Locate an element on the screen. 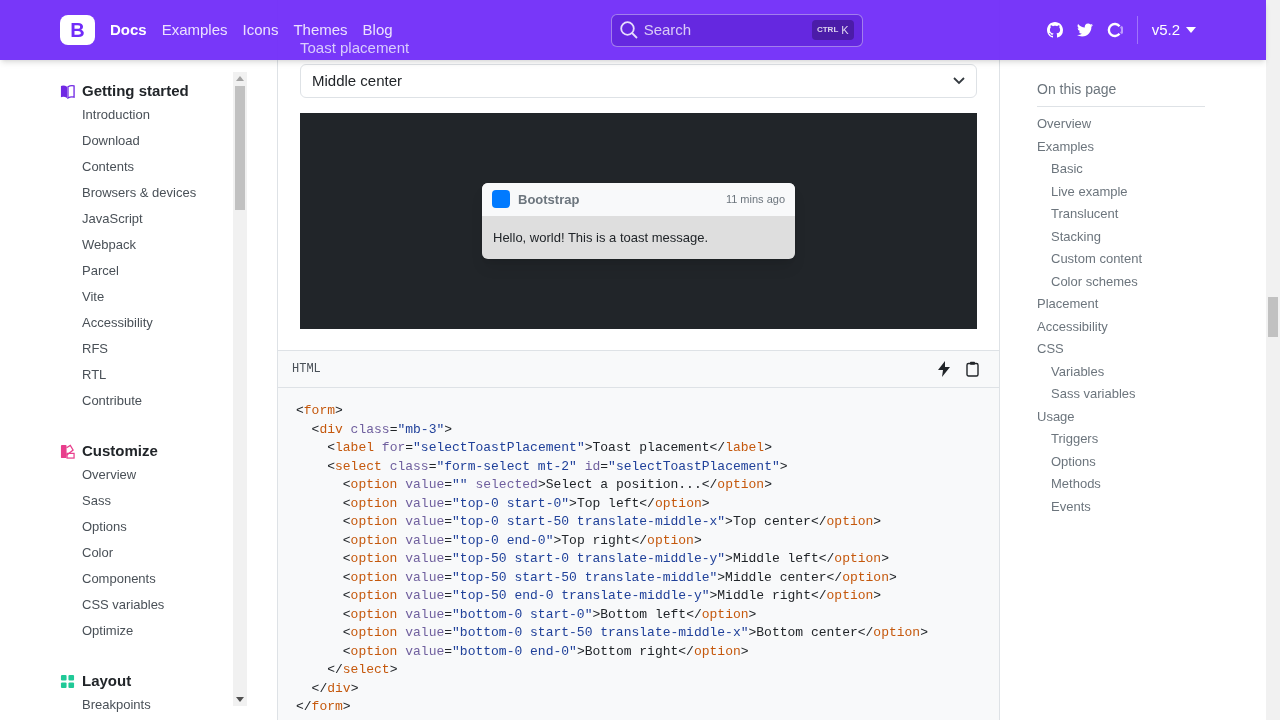 This screenshot has height=720, width=1280. sidebar-link: RFS is located at coordinates (95, 349).